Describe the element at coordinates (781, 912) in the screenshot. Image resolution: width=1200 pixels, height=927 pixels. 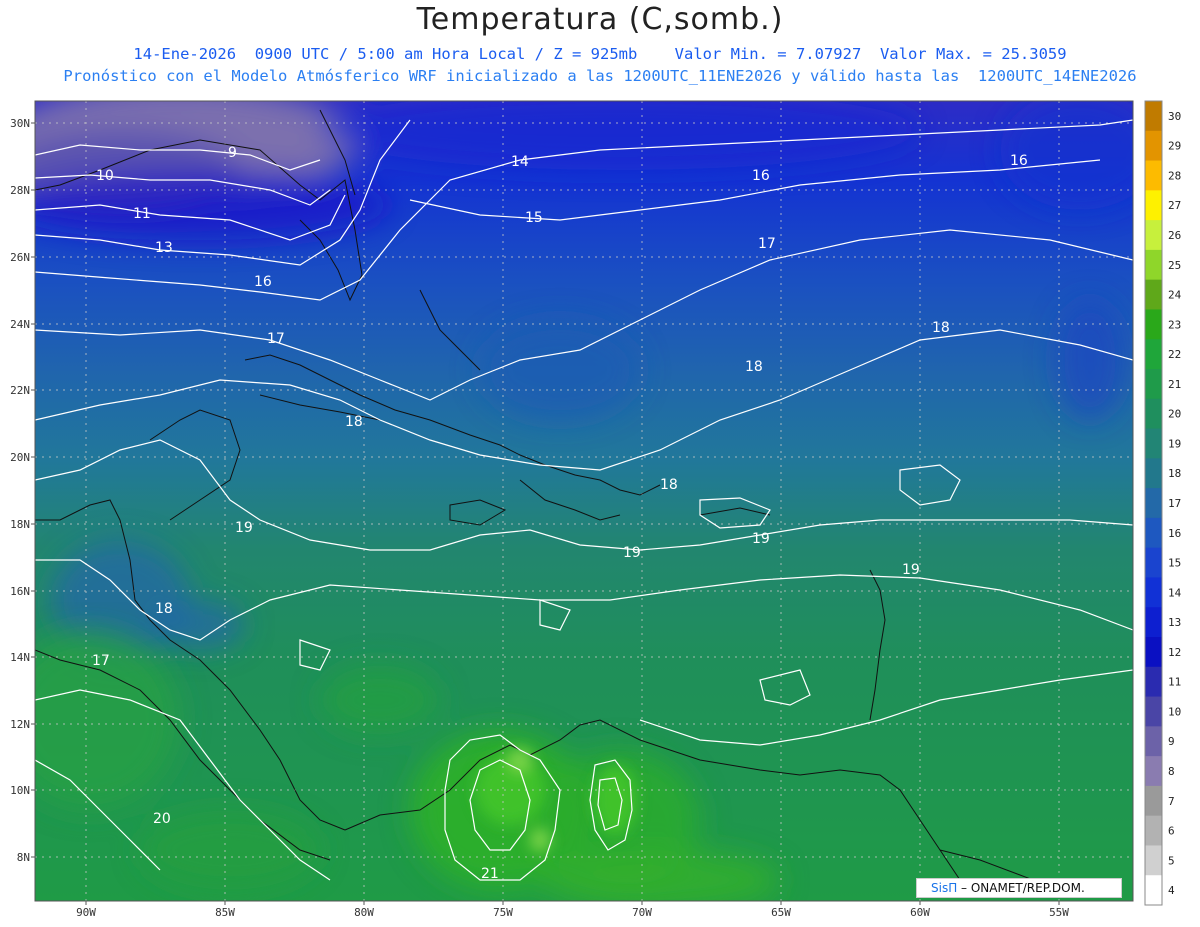
I see `lon-tick-label: 65W` at that location.